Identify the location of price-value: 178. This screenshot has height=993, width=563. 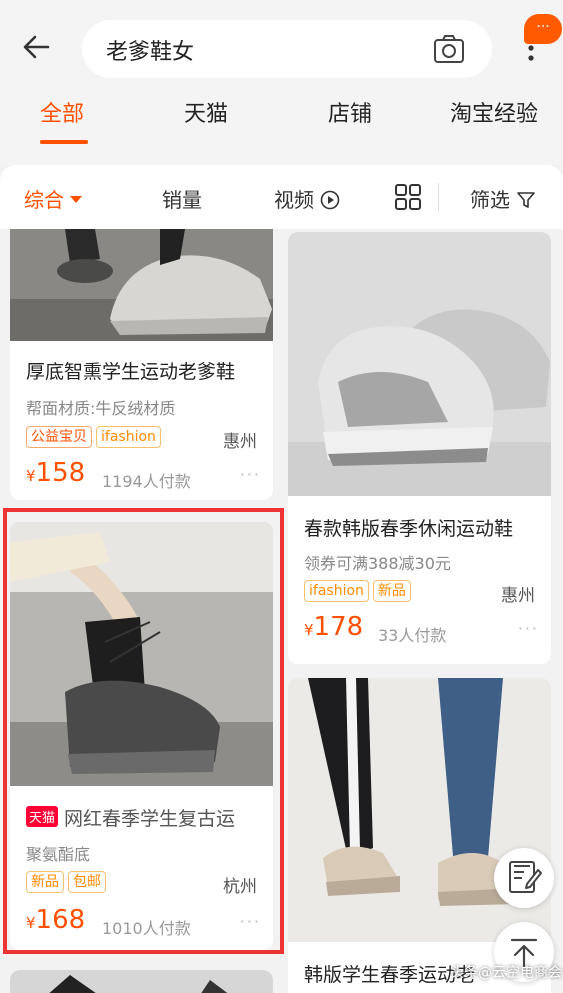
(338, 627).